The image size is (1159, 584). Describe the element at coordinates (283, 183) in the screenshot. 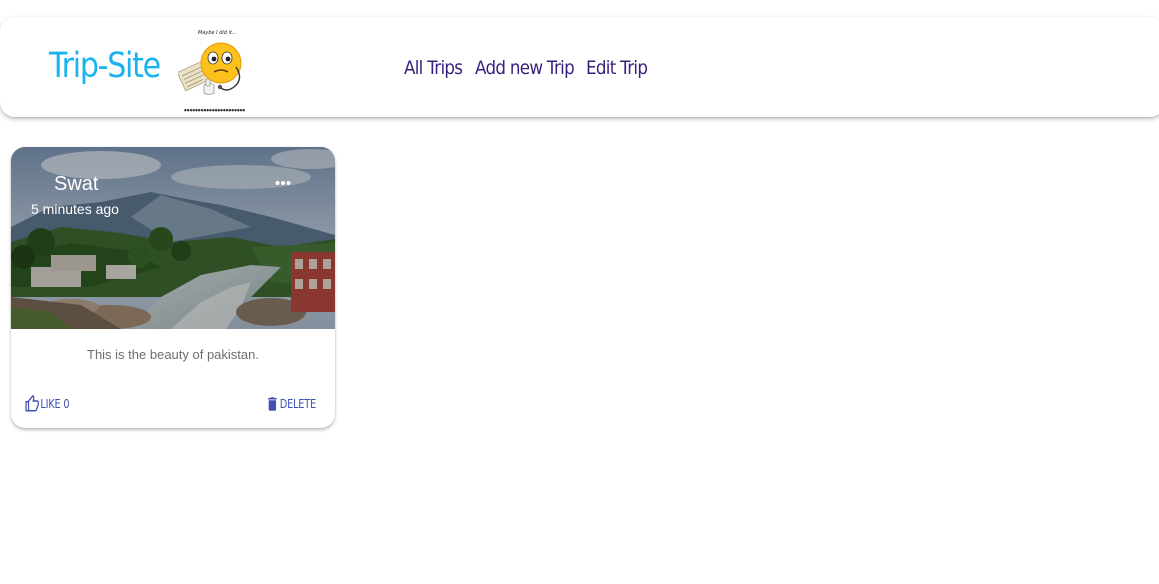

I see `more-horiz-icon` at that location.